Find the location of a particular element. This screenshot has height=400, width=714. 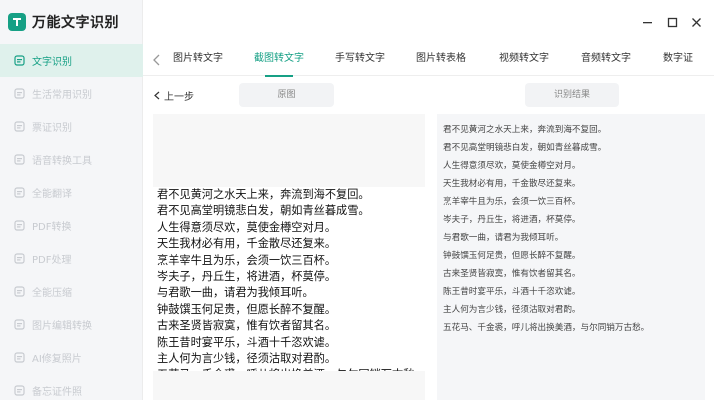

sidebar-item-3: 语音转换工具 is located at coordinates (71, 159).